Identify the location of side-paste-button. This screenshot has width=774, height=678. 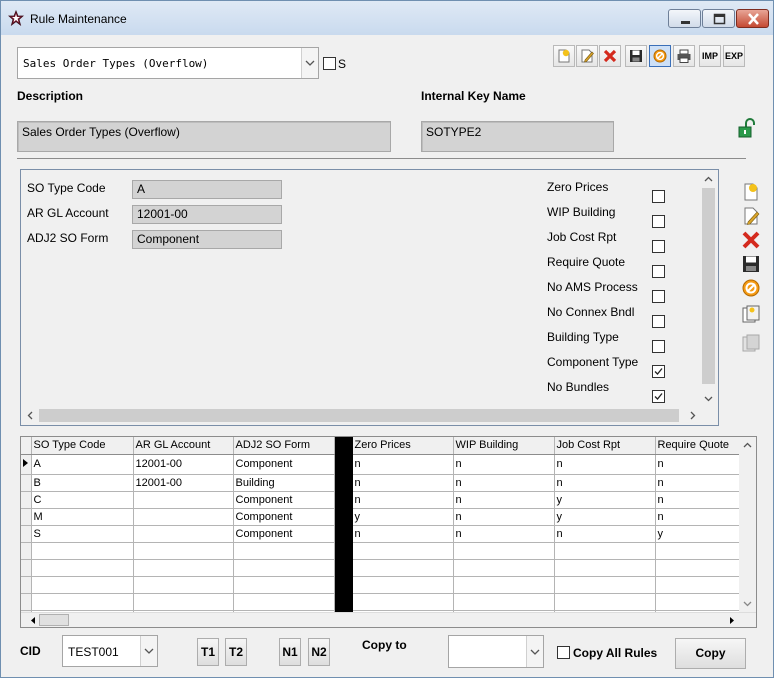
(751, 343).